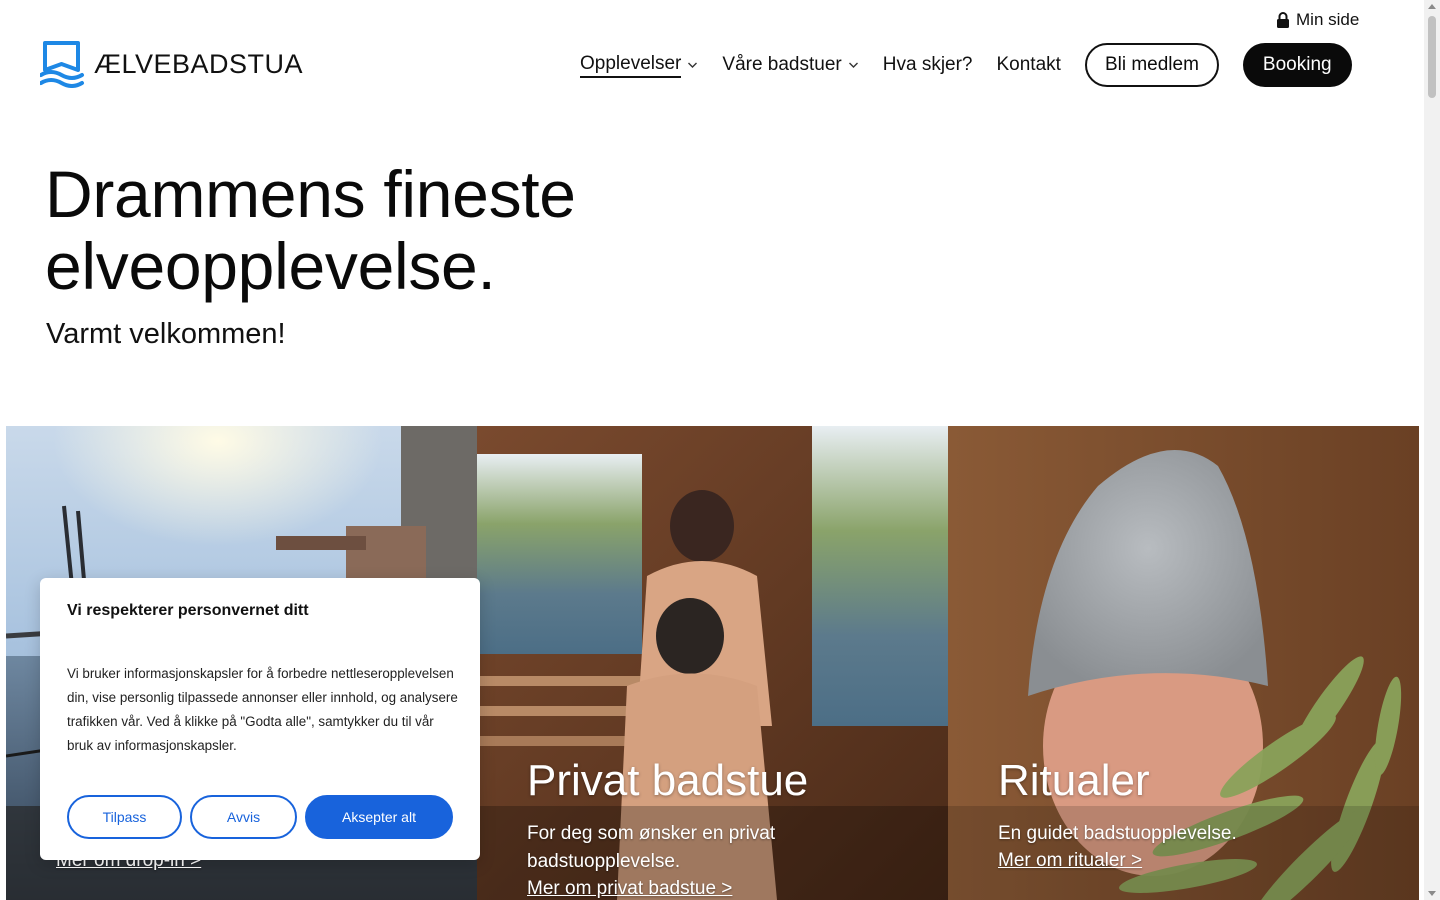 The width and height of the screenshot is (1440, 900). Describe the element at coordinates (270, 266) in the screenshot. I see `page-title-line-2: elveopplevelse.` at that location.